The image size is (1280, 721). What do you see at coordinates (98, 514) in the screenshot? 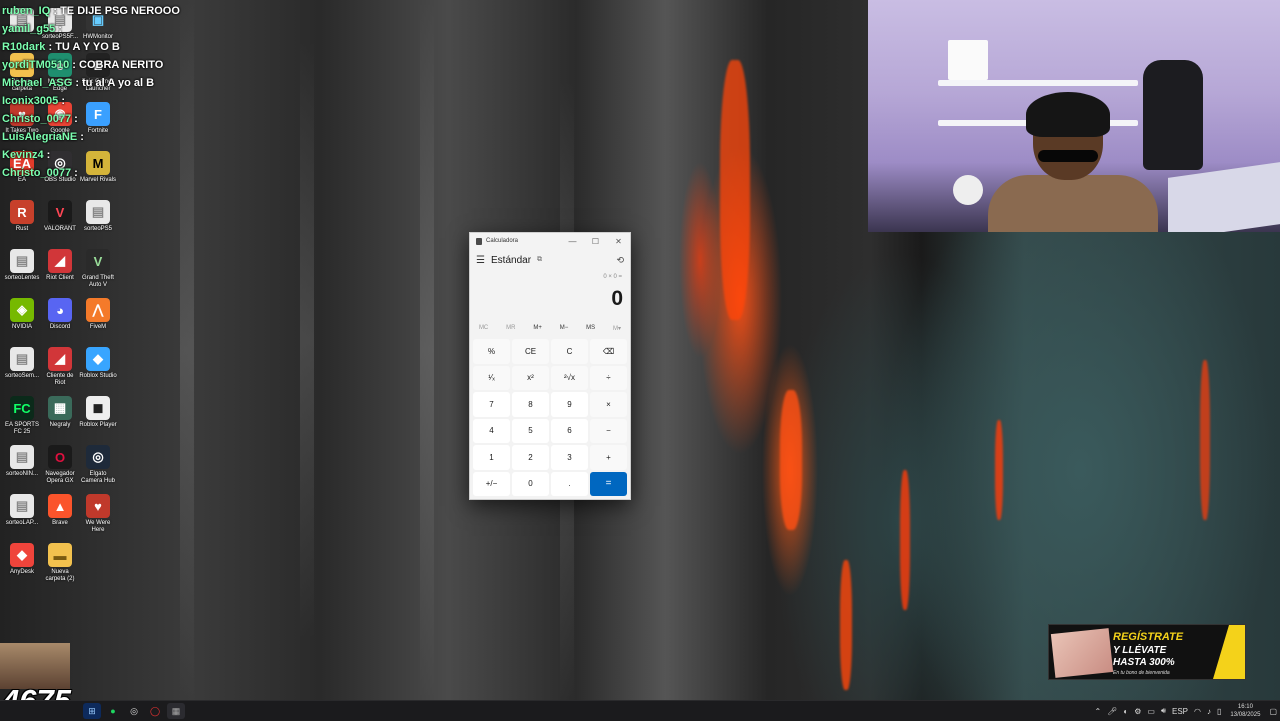
I see `desktop-shortcut: ♥ We Were Here` at bounding box center [98, 514].